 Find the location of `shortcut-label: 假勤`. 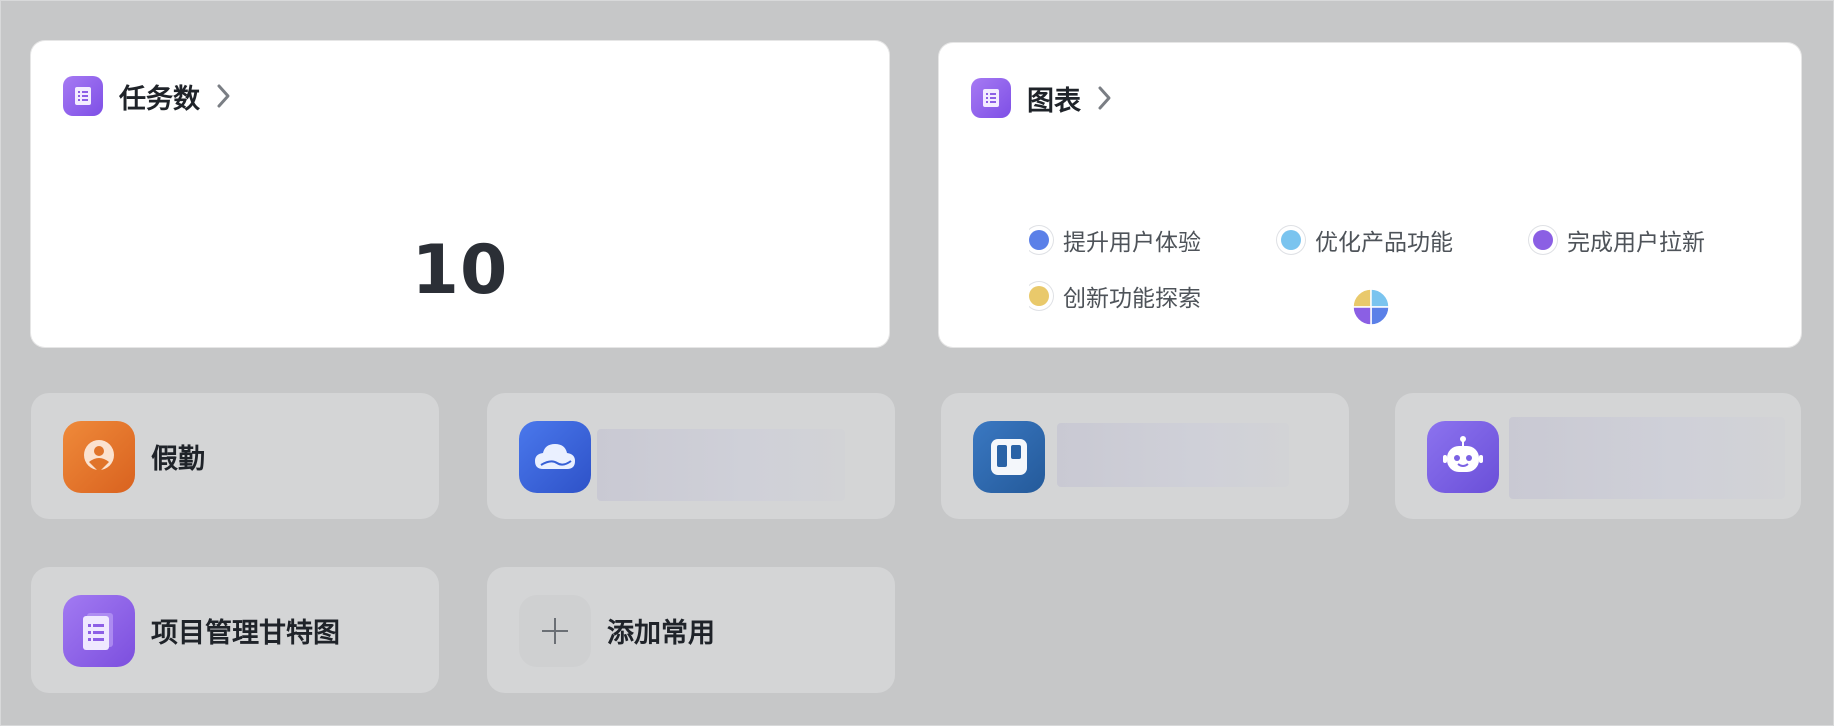

shortcut-label: 假勤 is located at coordinates (178, 459).